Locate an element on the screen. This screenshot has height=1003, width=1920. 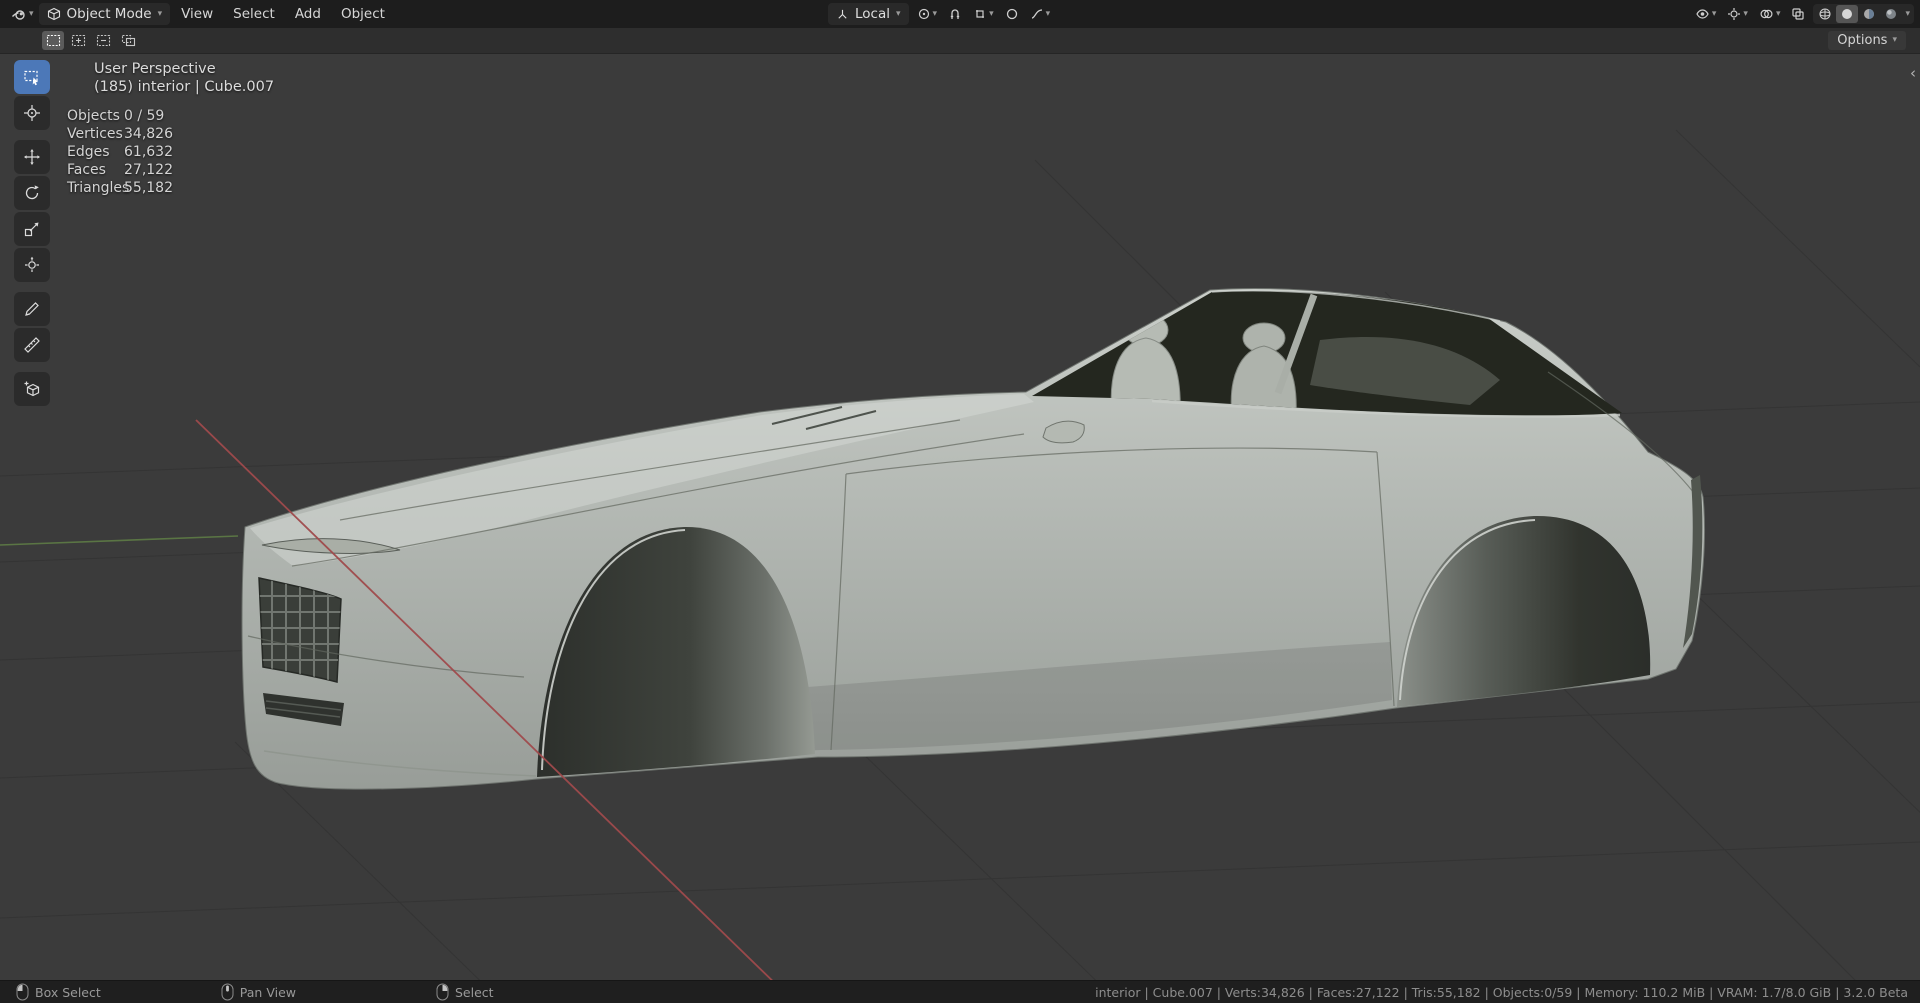
pivot-point-selector: ▾ is located at coordinates (927, 14).